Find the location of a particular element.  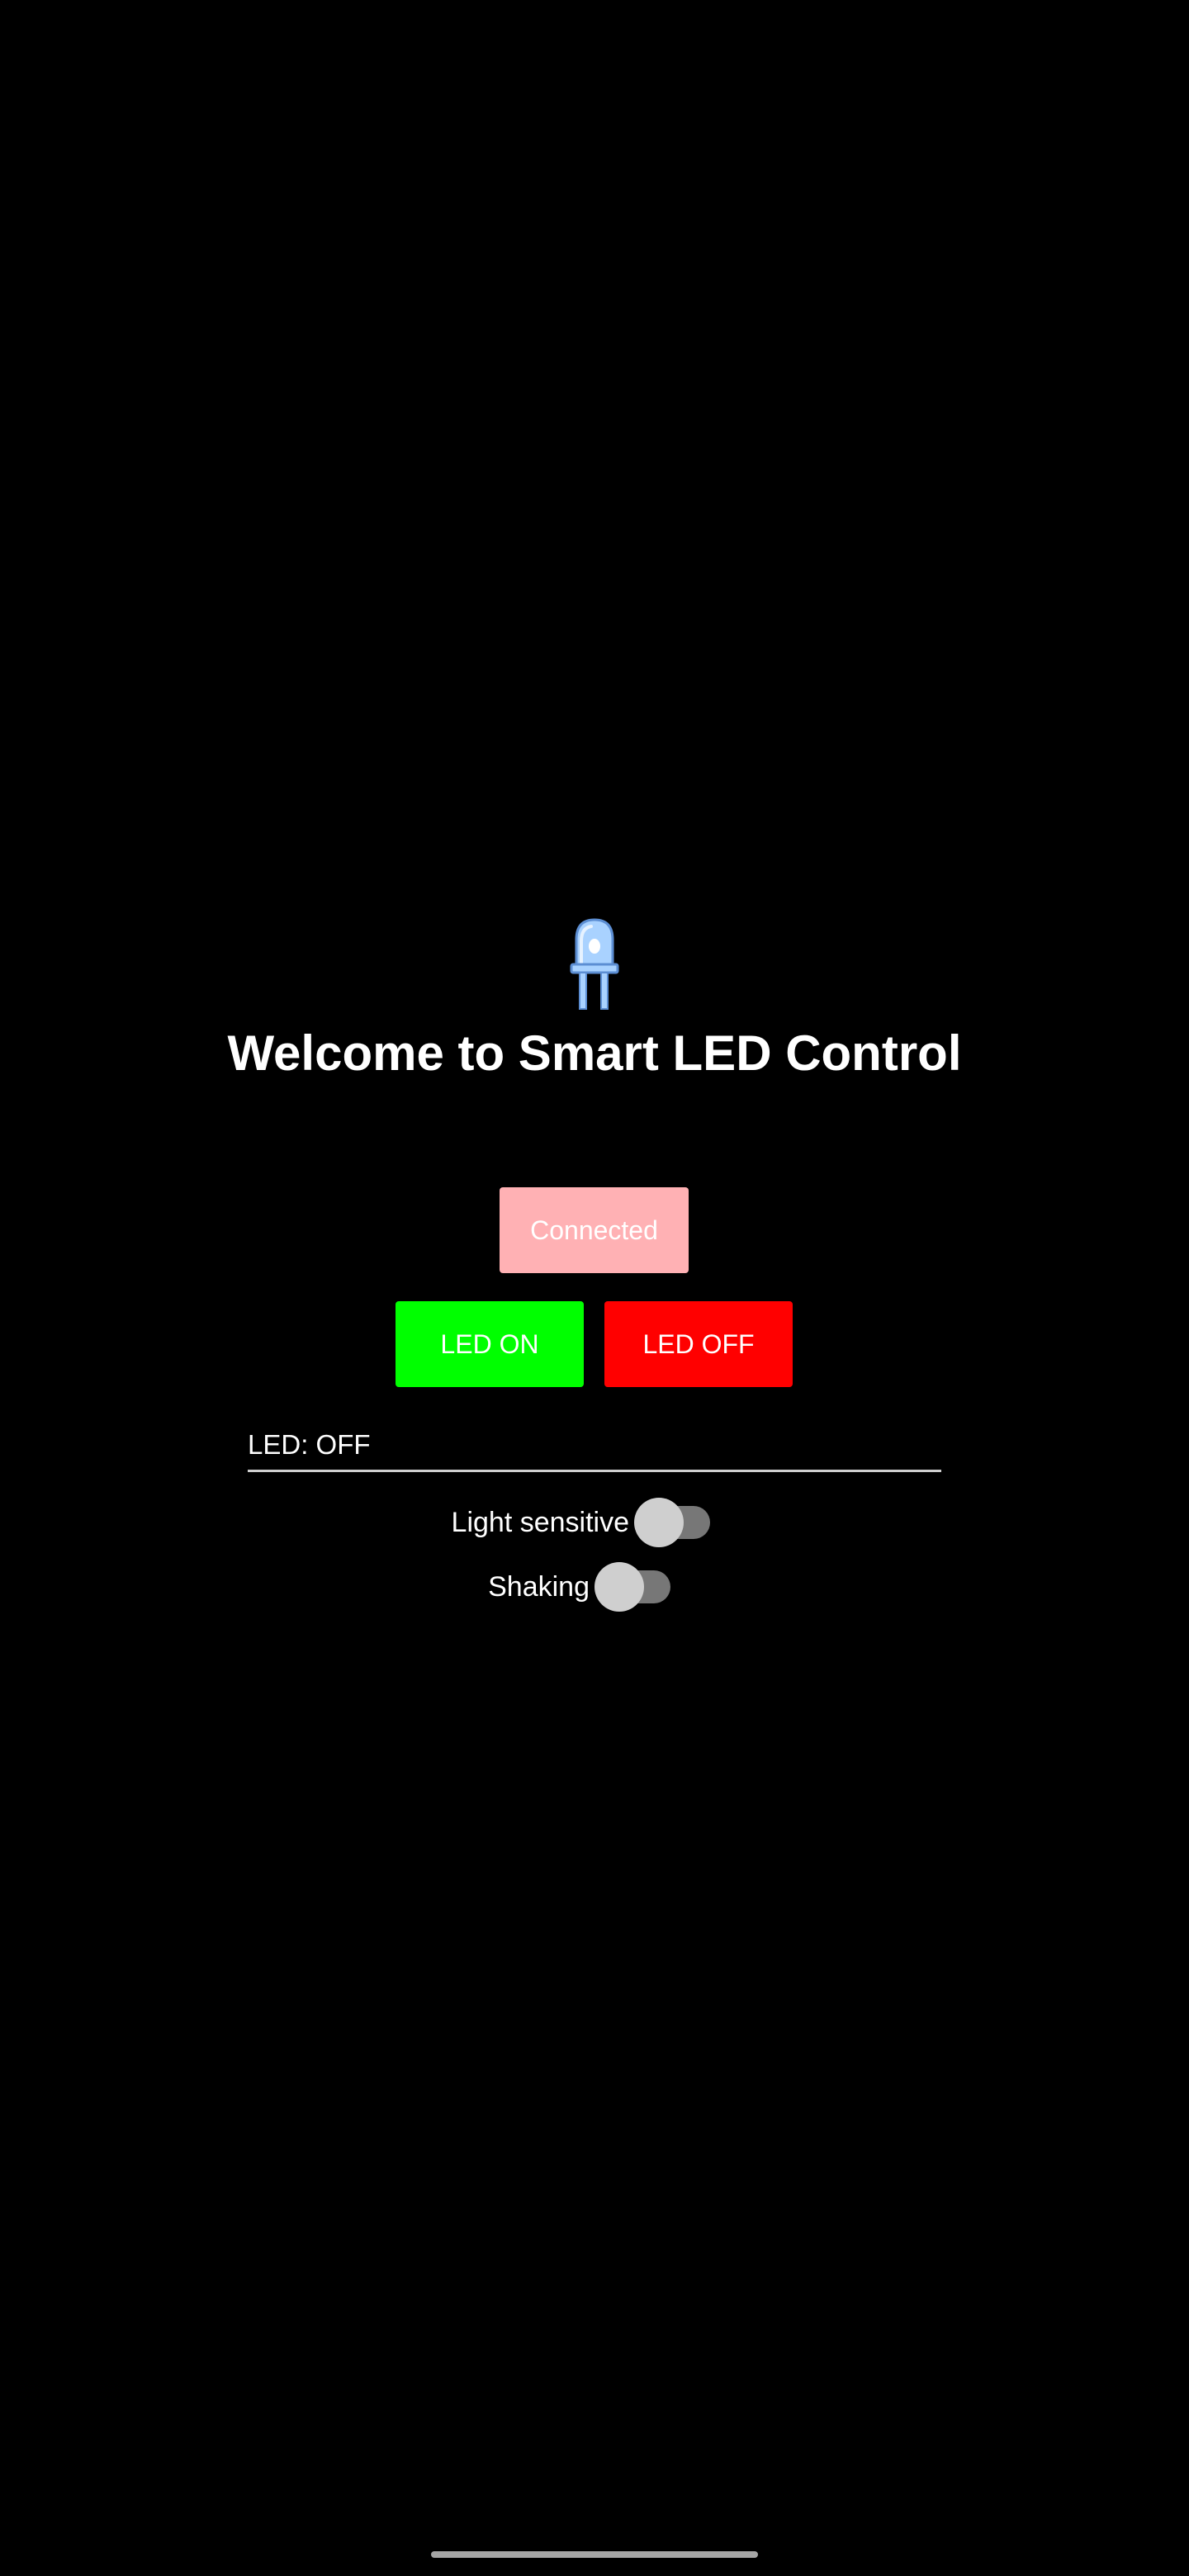

connection-status-button: Connected is located at coordinates (594, 1230).